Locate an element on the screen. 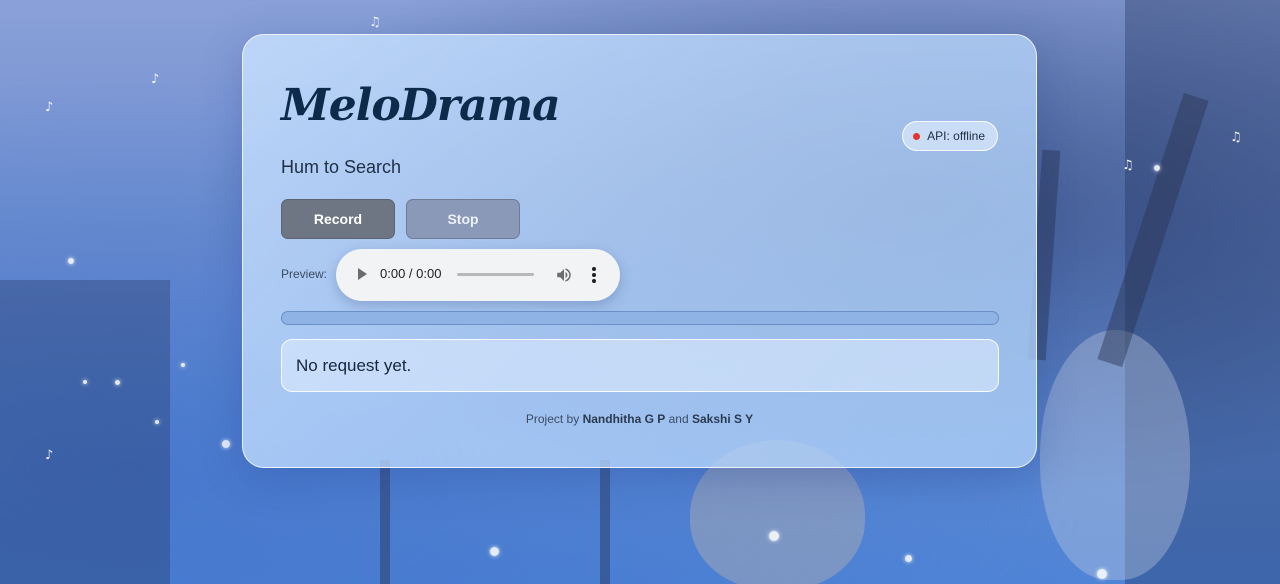 Image resolution: width=1280 pixels, height=584 pixels. bg-guitar-body is located at coordinates (1115, 455).